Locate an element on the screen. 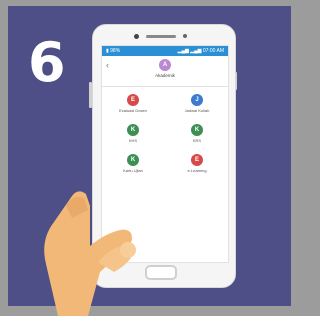 The width and height of the screenshot is (320, 316). camera-icon is located at coordinates (136, 36).